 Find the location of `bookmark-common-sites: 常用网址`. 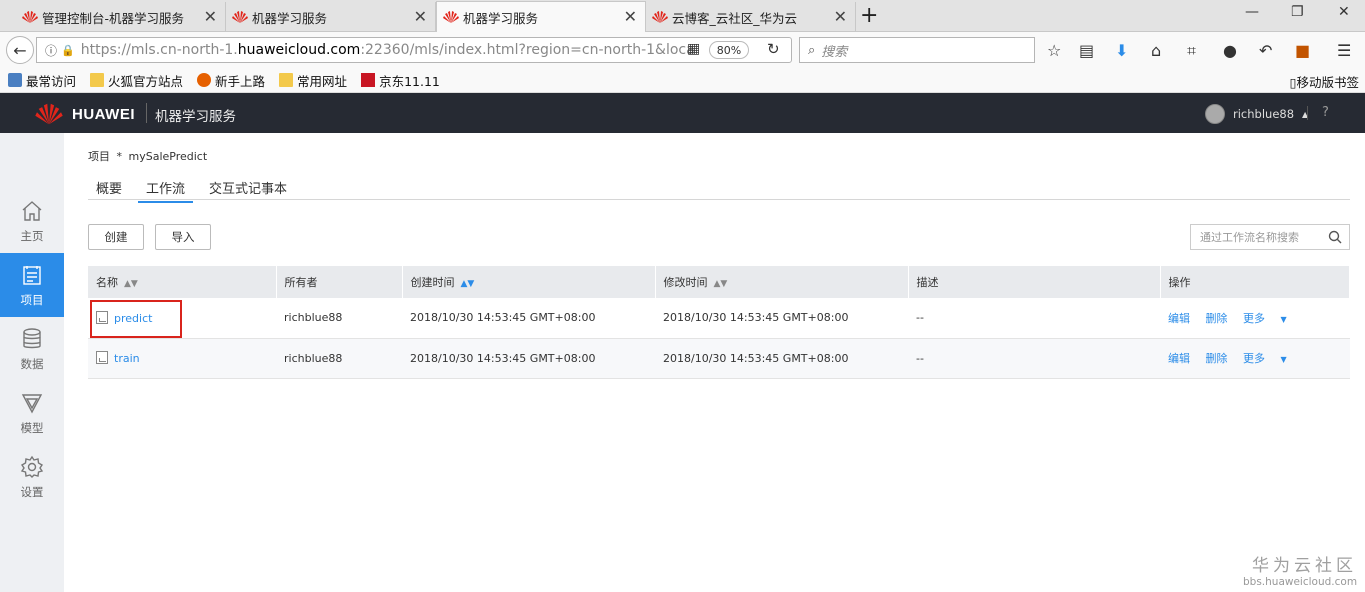

bookmark-common-sites: 常用网址 is located at coordinates (313, 80).